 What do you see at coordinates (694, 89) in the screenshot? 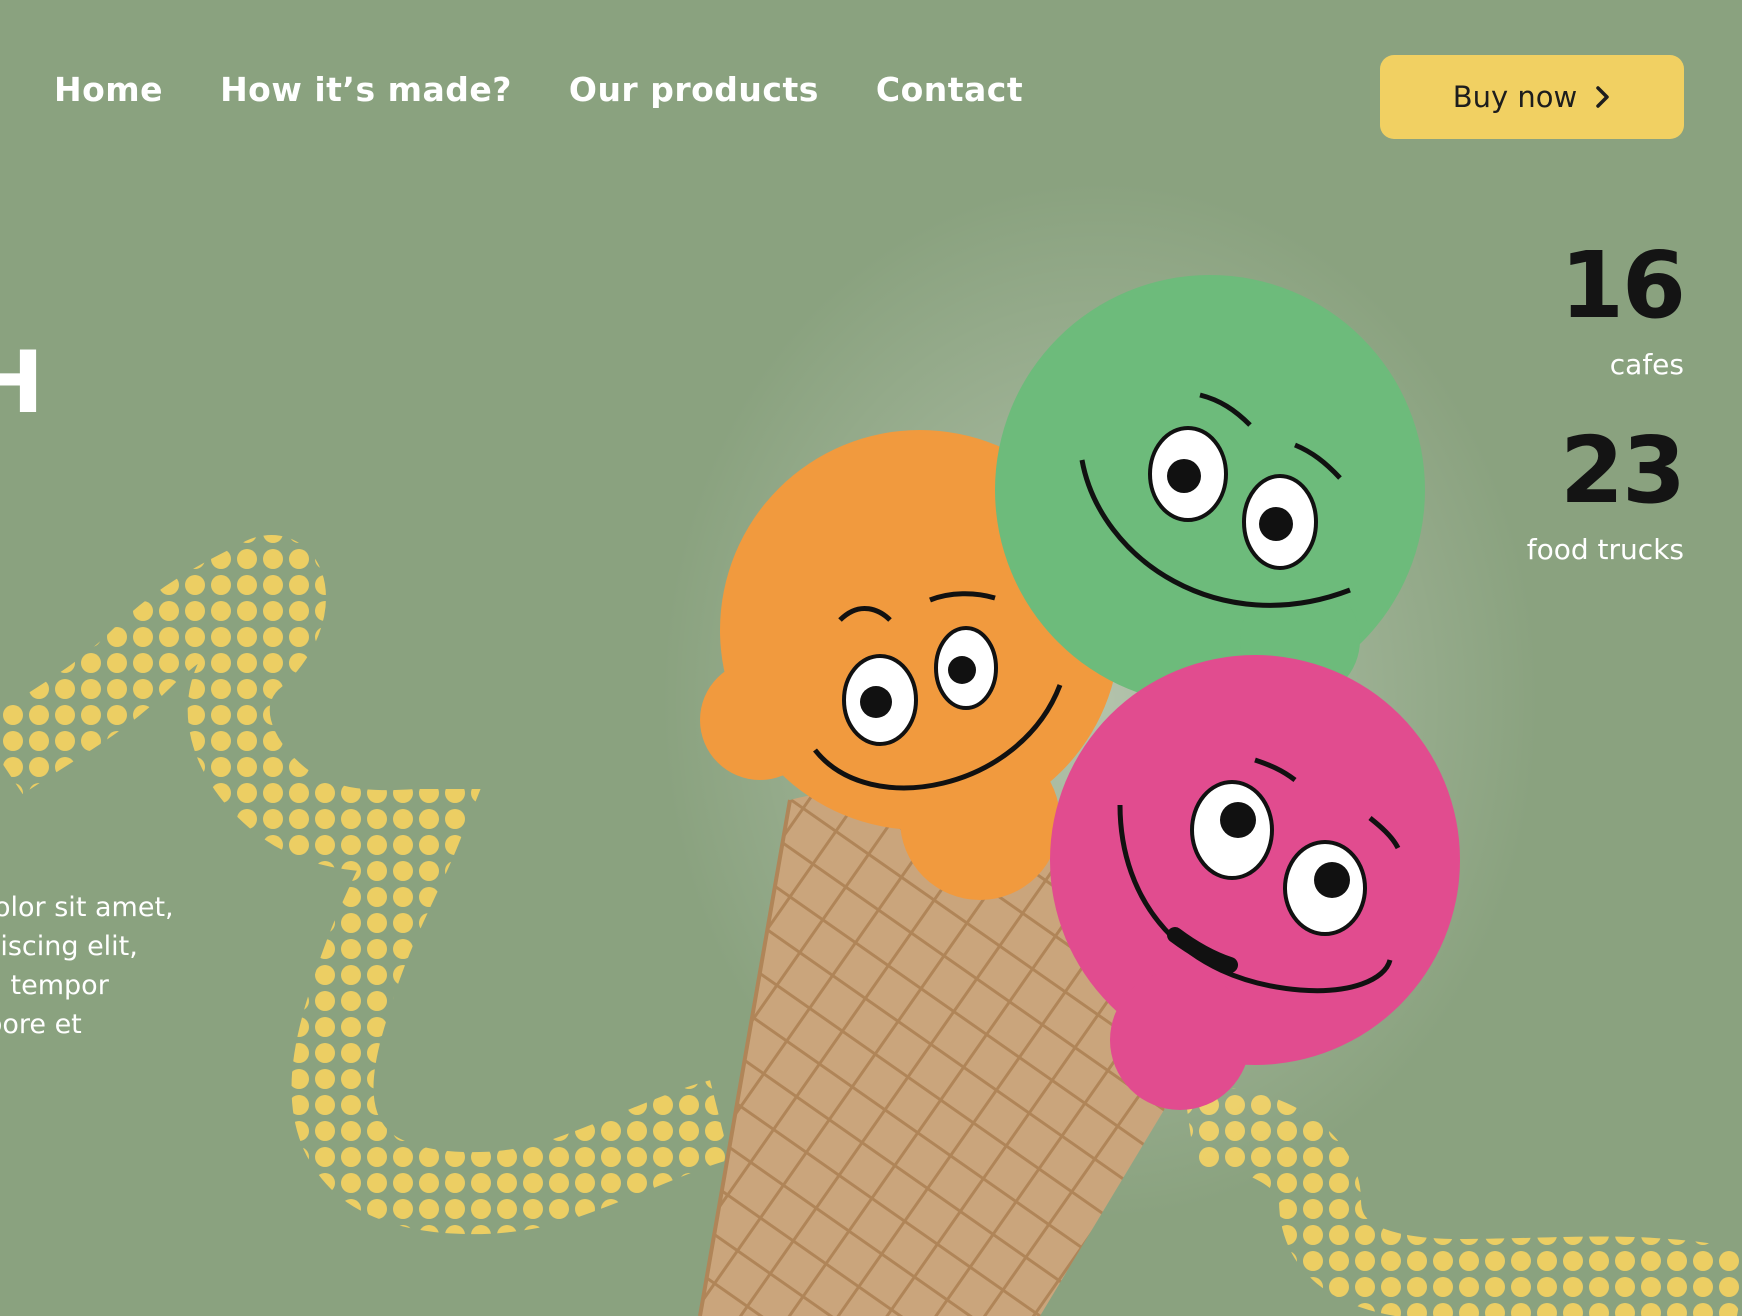
I see `nav-link-our-products: Our products` at bounding box center [694, 89].